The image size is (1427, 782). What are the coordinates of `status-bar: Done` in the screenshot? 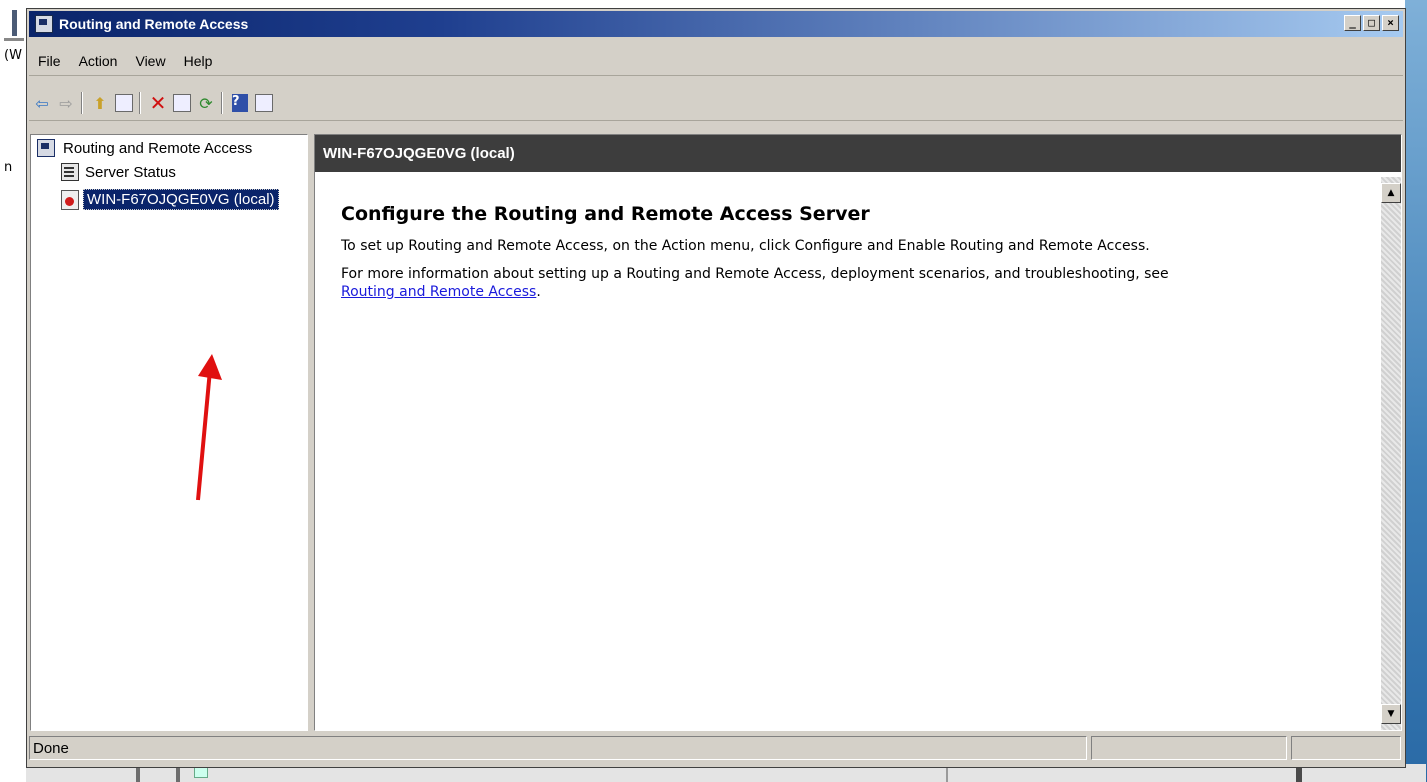 It's located at (716, 748).